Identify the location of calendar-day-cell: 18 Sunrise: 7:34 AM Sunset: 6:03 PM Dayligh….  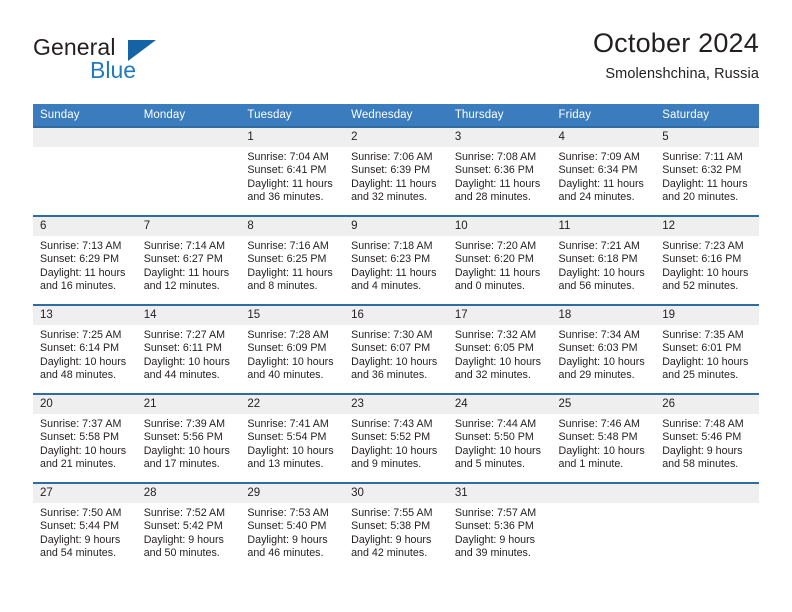
(603, 349).